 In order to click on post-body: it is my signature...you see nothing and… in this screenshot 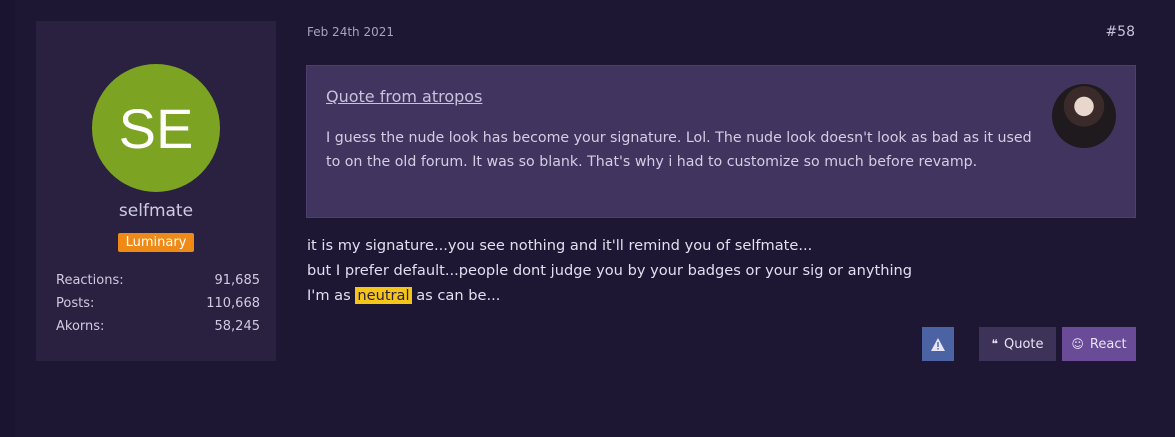, I will do `click(609, 270)`.